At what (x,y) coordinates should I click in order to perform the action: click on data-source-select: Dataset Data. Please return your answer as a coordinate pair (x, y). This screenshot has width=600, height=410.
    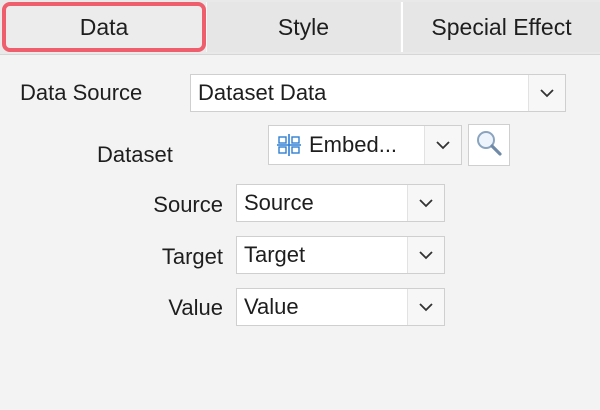
    Looking at the image, I should click on (378, 93).